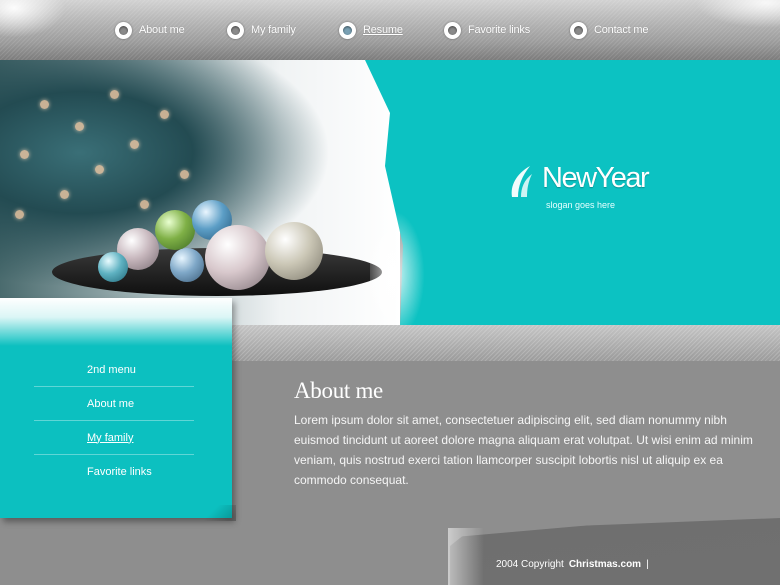  What do you see at coordinates (521, 181) in the screenshot?
I see `logo-swoosh-icon` at bounding box center [521, 181].